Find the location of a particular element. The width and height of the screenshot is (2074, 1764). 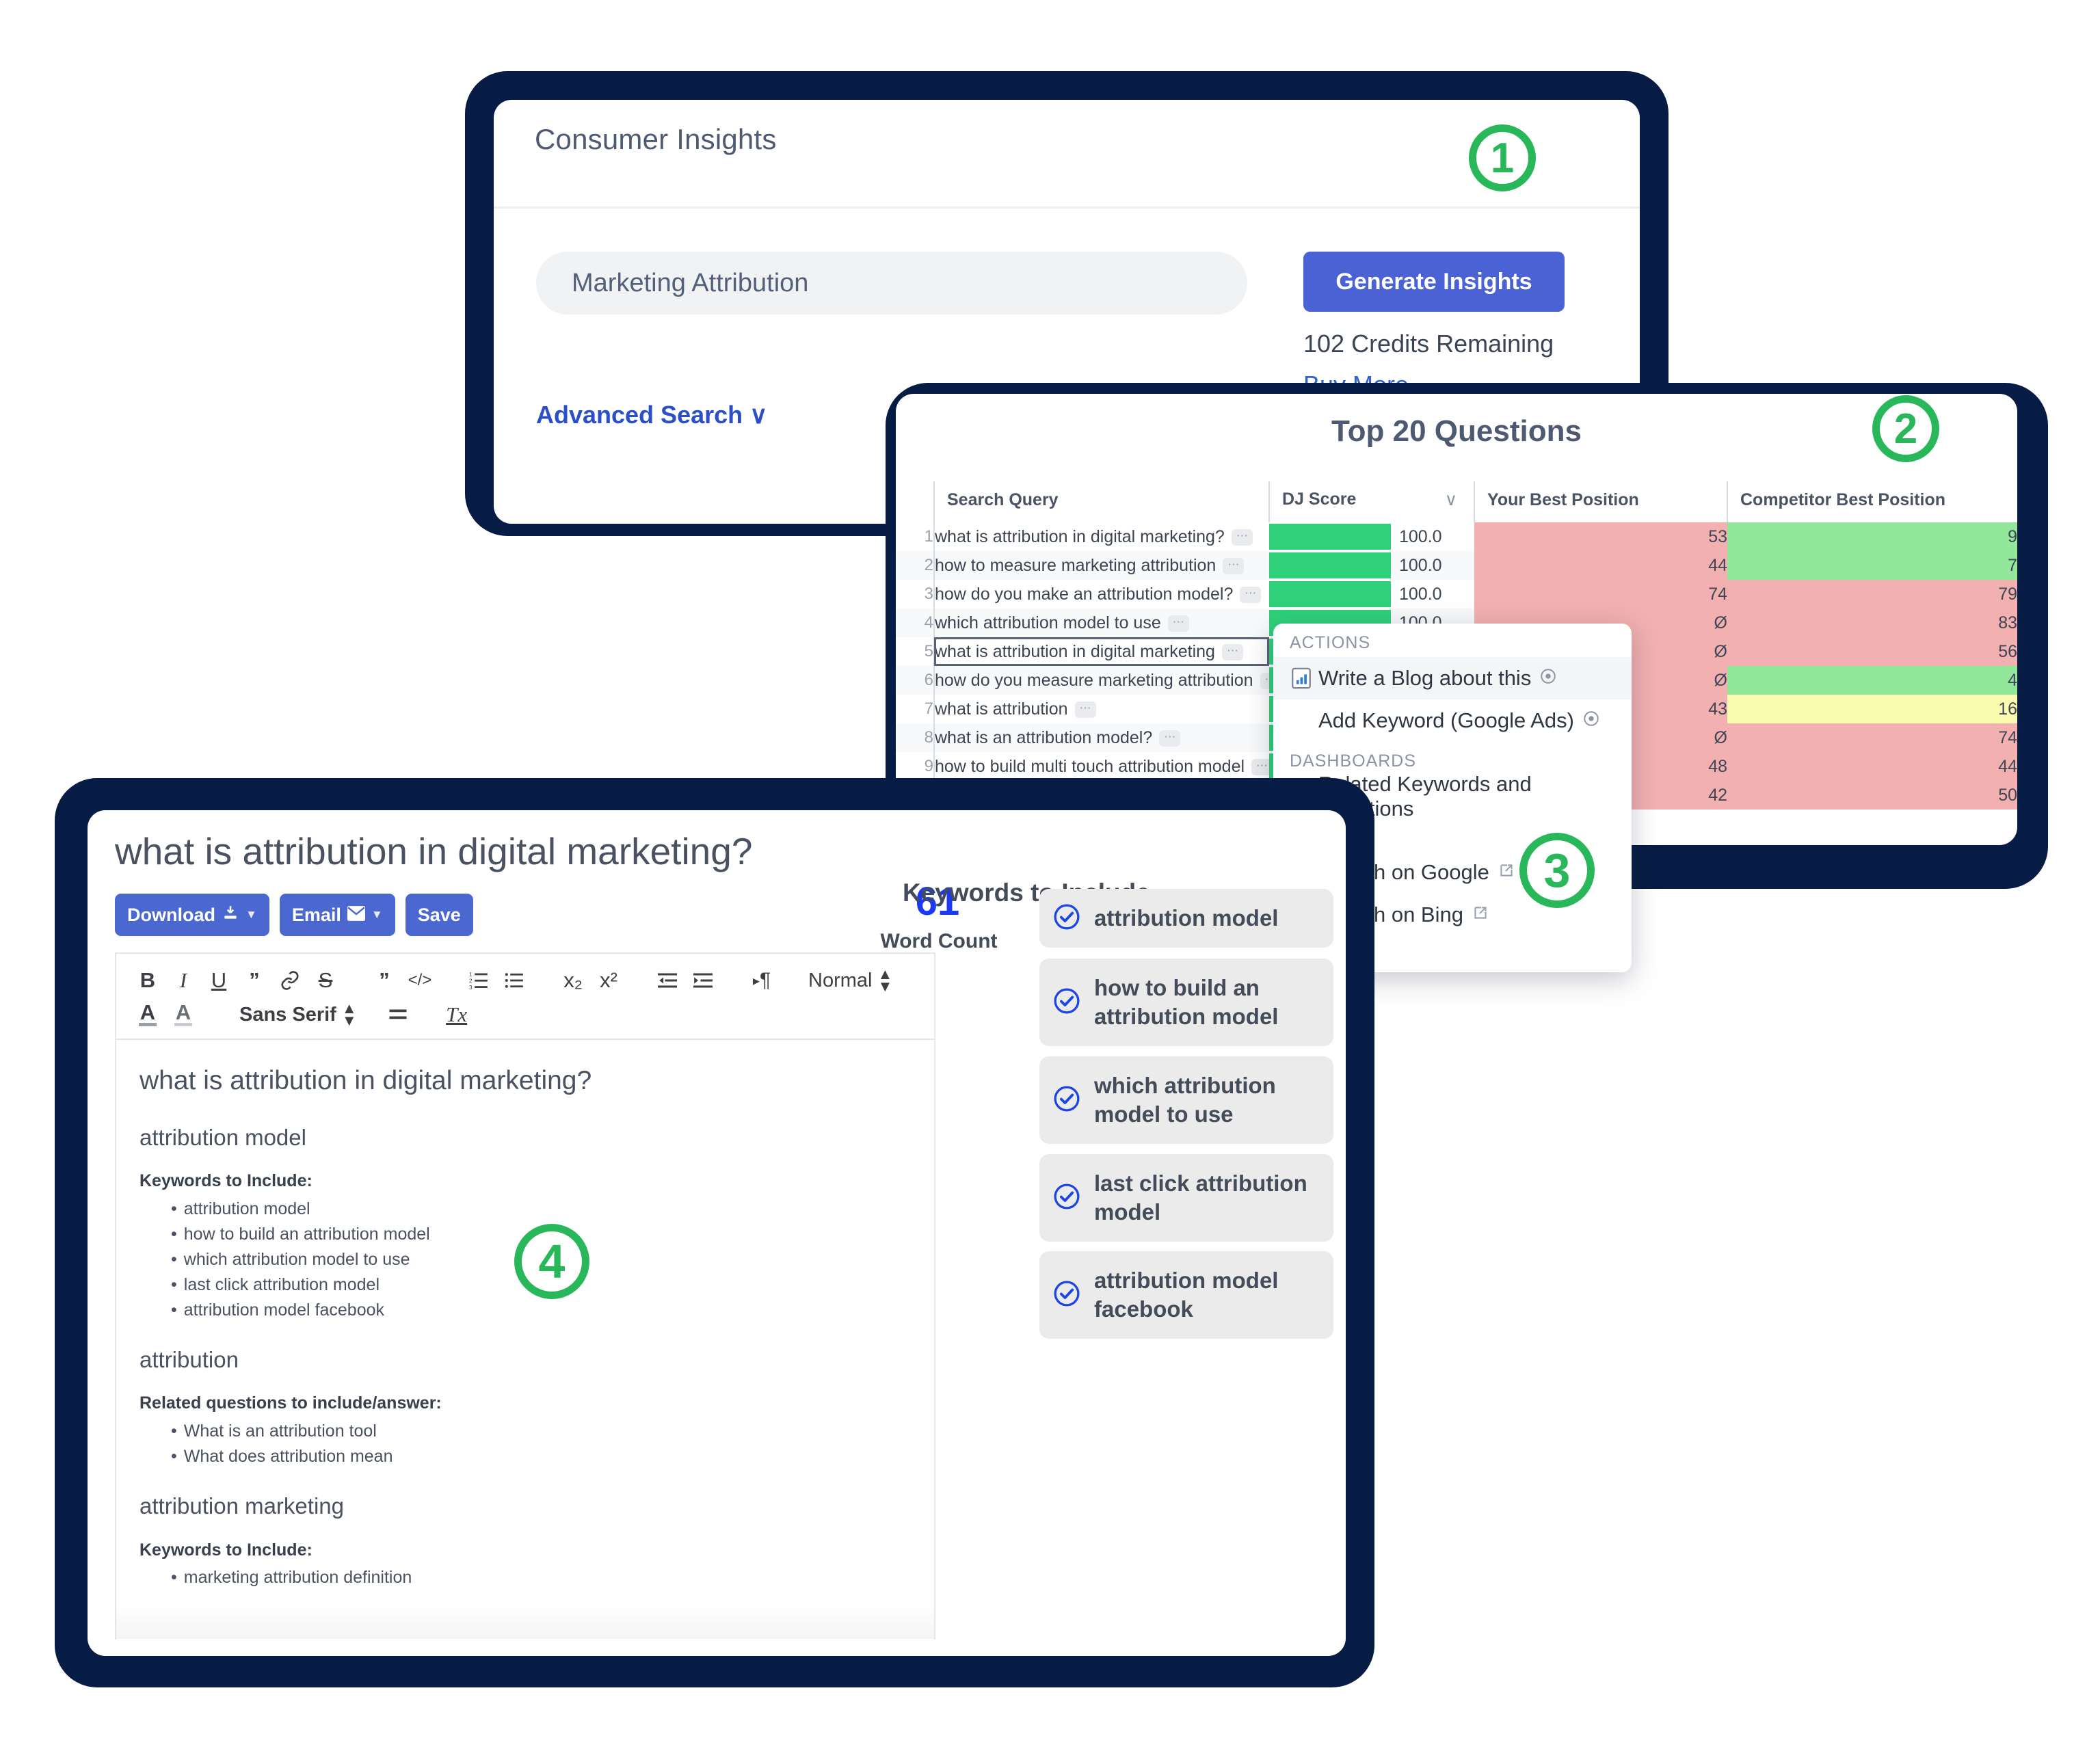

editor-action-buttons: Download ▼ Email ▼ Save is located at coordinates (294, 915).